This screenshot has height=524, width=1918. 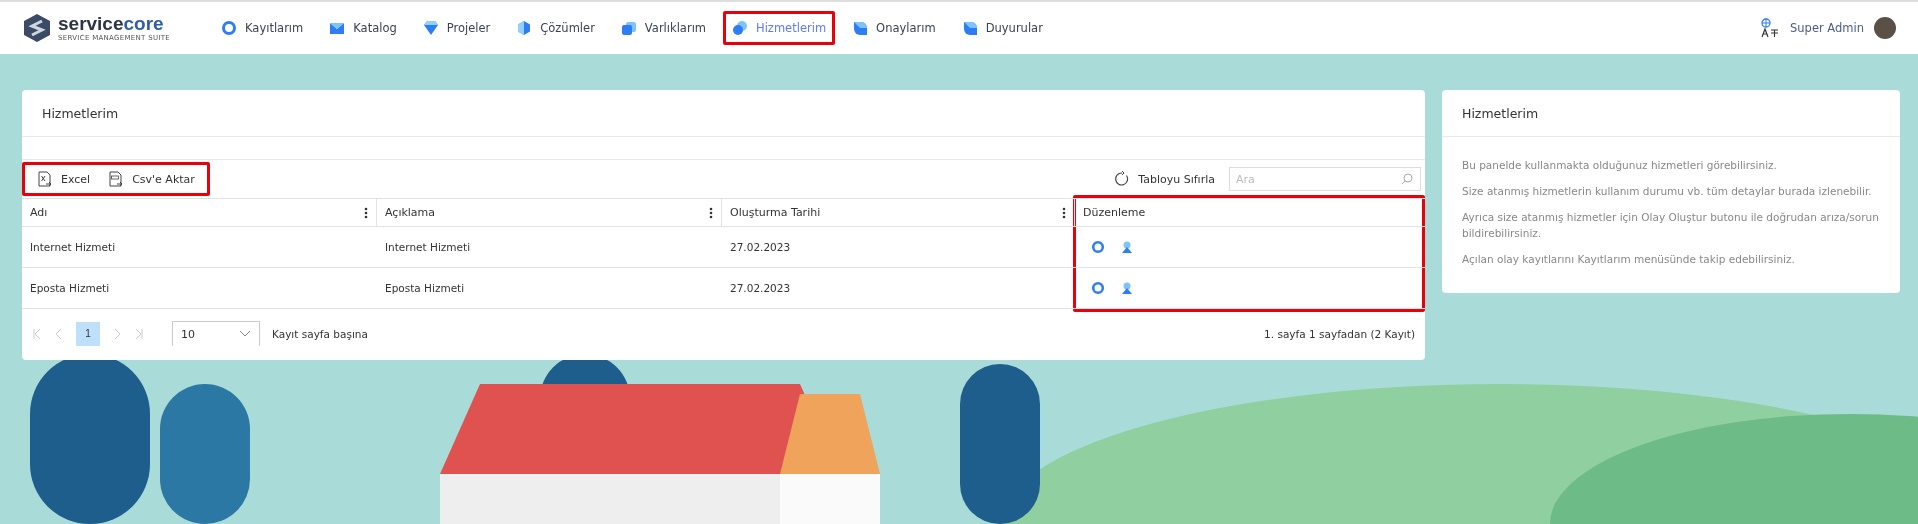 I want to click on nav-item: Varlıklarım, so click(x=663, y=28).